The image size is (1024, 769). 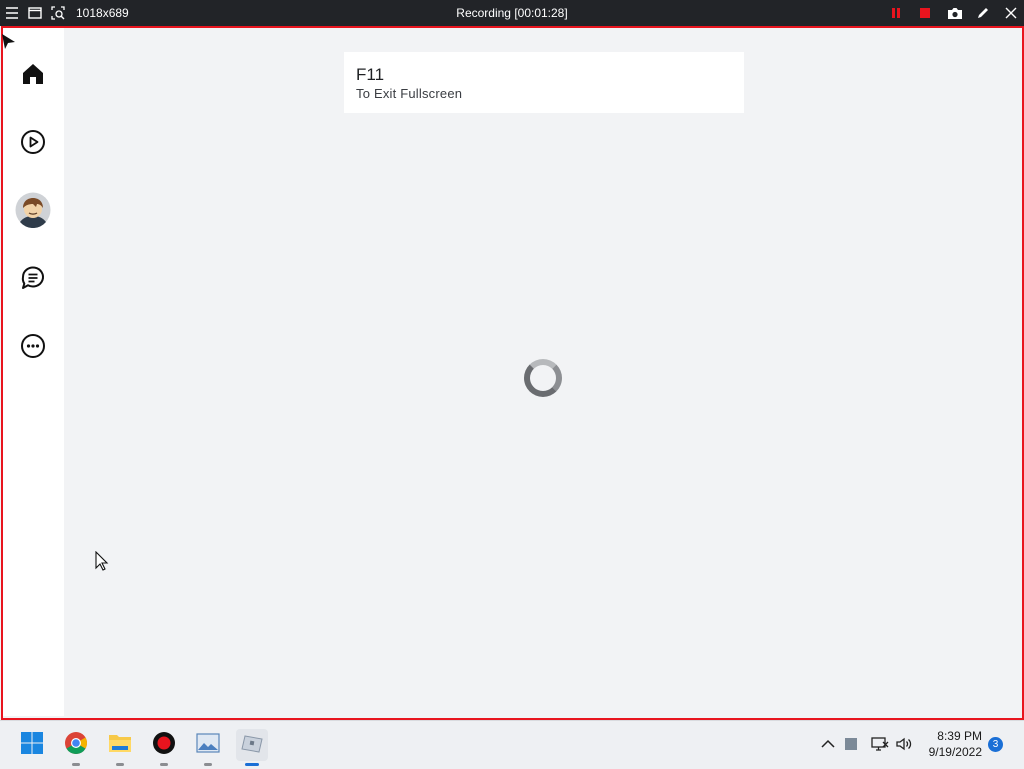 I want to click on pencil-icon, so click(x=983, y=13).